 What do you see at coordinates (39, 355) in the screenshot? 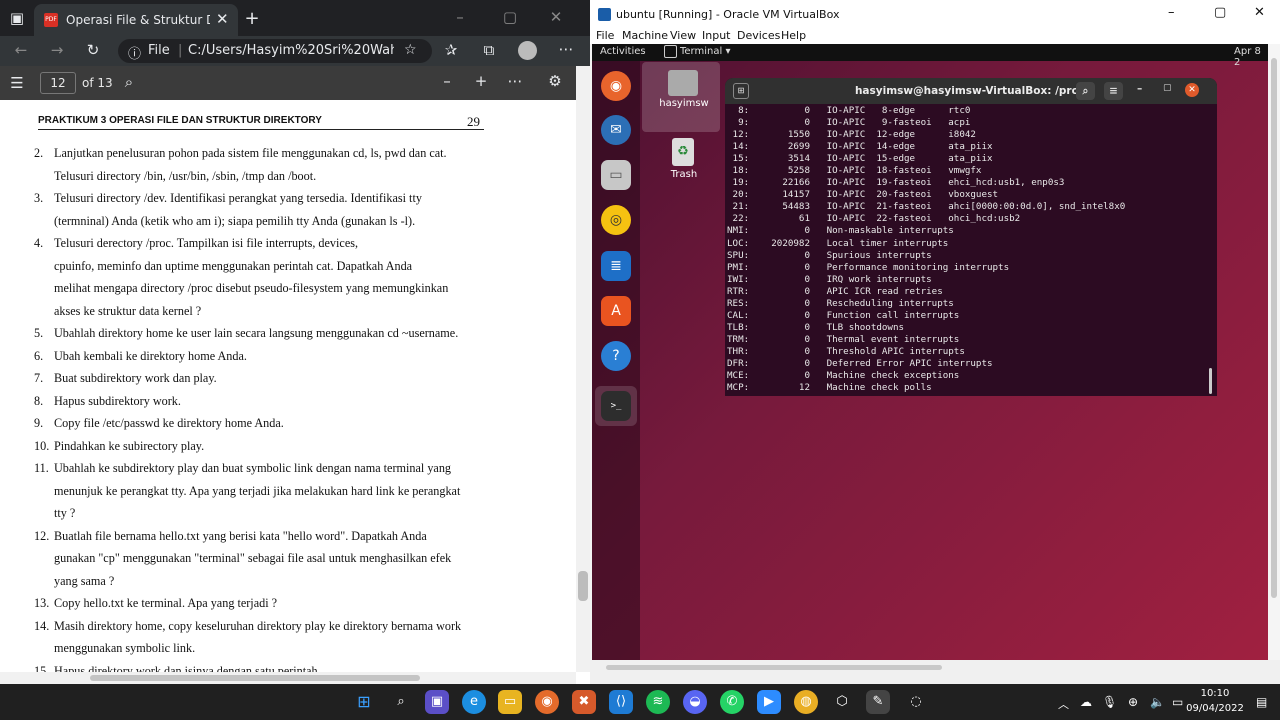
I see `exercise-number: 6.` at bounding box center [39, 355].